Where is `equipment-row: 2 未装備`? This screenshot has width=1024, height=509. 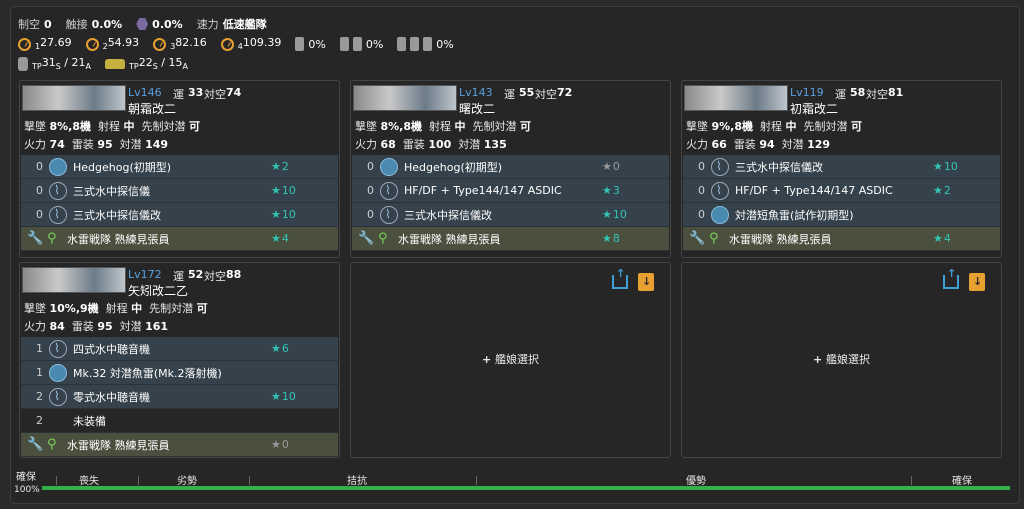 equipment-row: 2 未装備 is located at coordinates (179, 421).